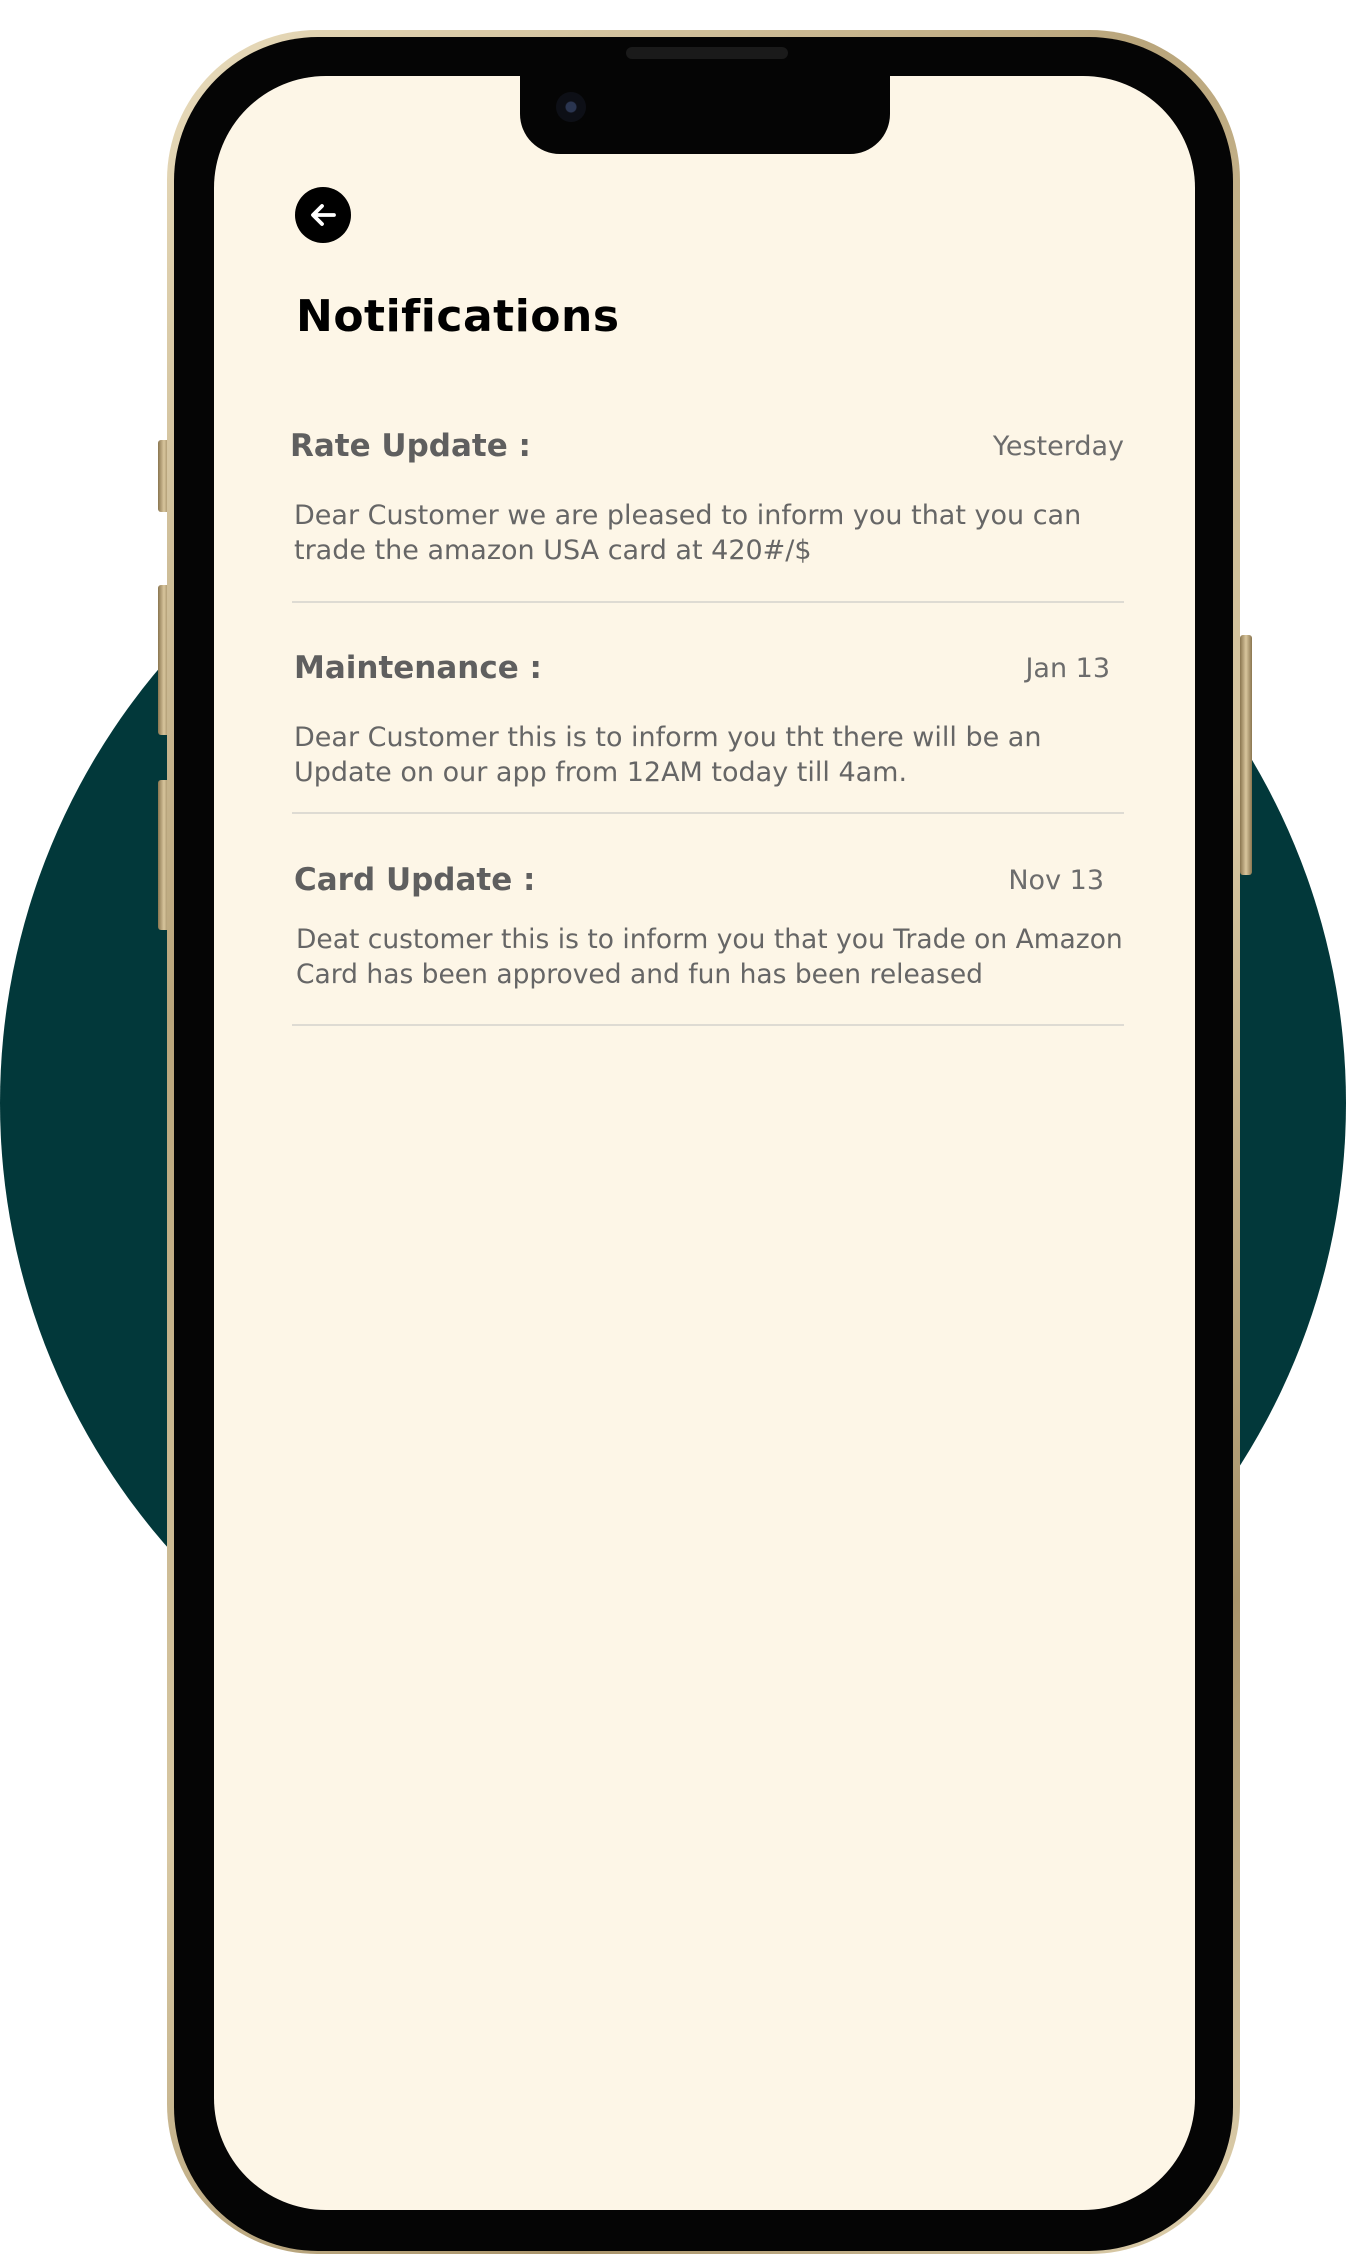  I want to click on notification-title: Maintenance :, so click(418, 668).